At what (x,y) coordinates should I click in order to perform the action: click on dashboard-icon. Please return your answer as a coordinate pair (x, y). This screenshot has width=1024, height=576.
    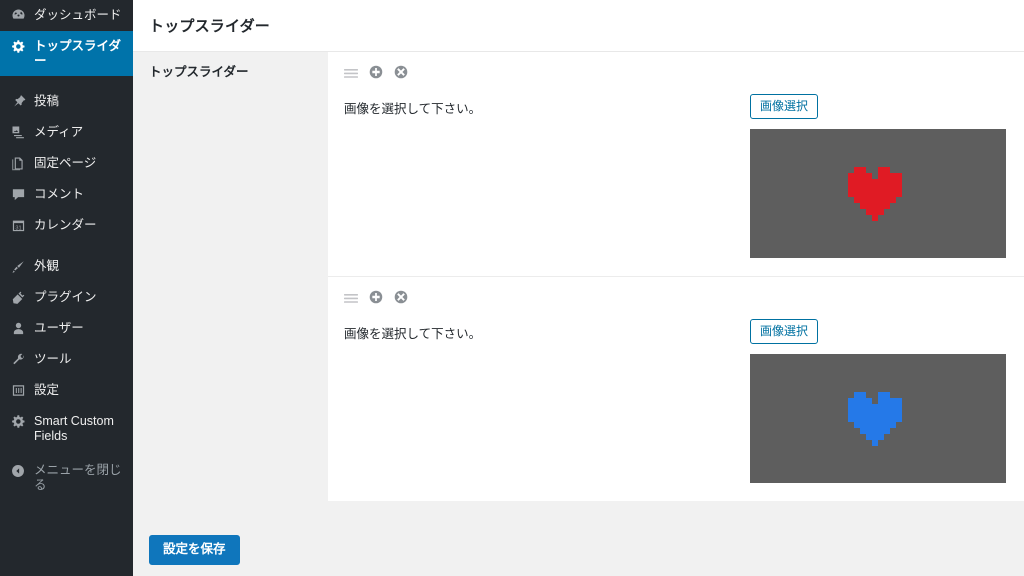
    Looking at the image, I should click on (18, 15).